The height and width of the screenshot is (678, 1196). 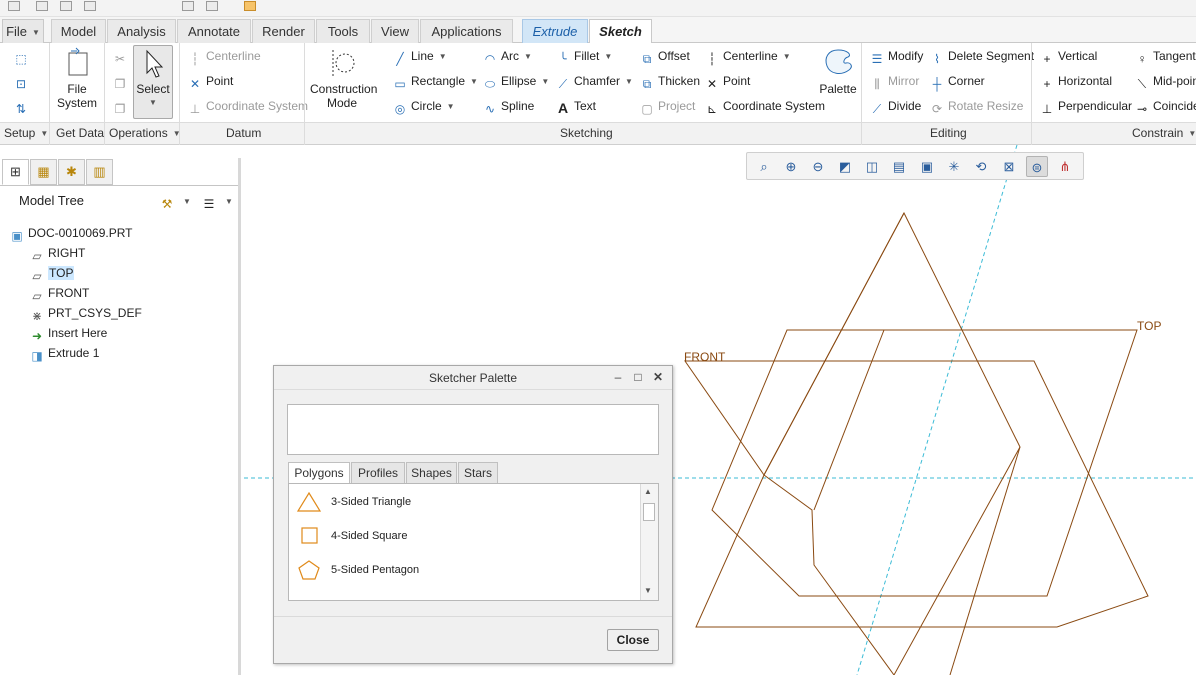 I want to click on undo-icon, so click(x=90, y=6).